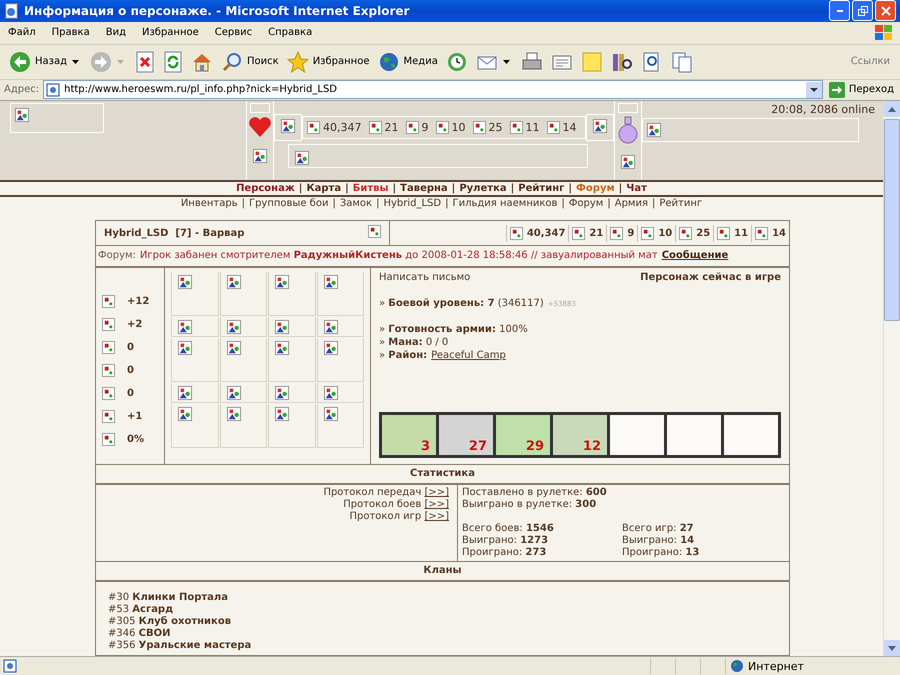 The width and height of the screenshot is (900, 675). What do you see at coordinates (751, 435) in the screenshot?
I see `empty-slot` at bounding box center [751, 435].